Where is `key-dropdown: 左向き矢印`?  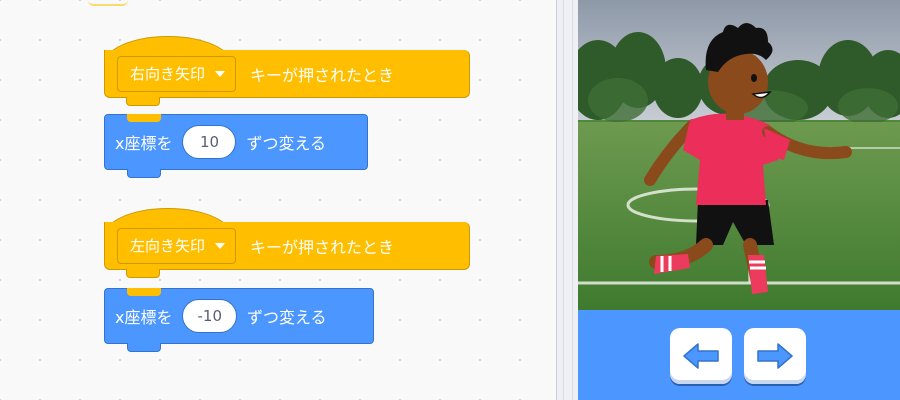 key-dropdown: 左向き矢印 is located at coordinates (177, 245).